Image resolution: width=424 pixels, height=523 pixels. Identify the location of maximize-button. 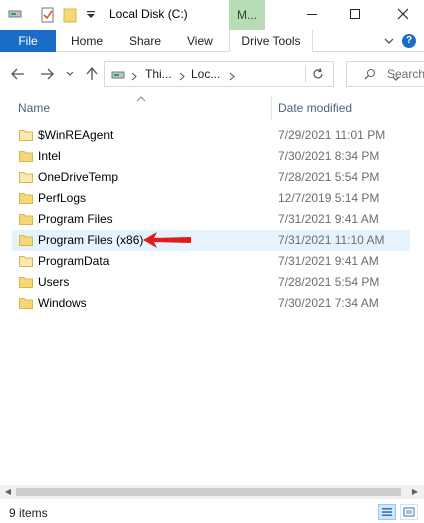
(355, 14).